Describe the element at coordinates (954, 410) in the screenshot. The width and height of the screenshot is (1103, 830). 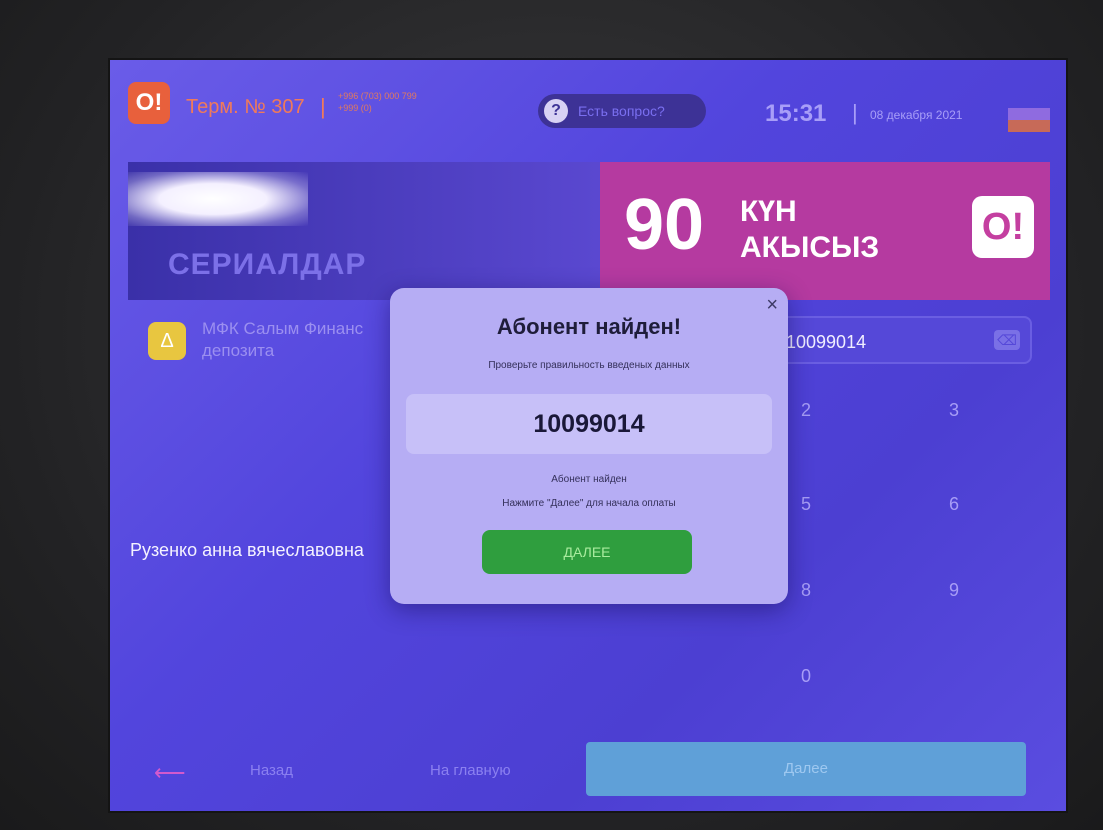
I see `keypad-key-3: 3` at that location.